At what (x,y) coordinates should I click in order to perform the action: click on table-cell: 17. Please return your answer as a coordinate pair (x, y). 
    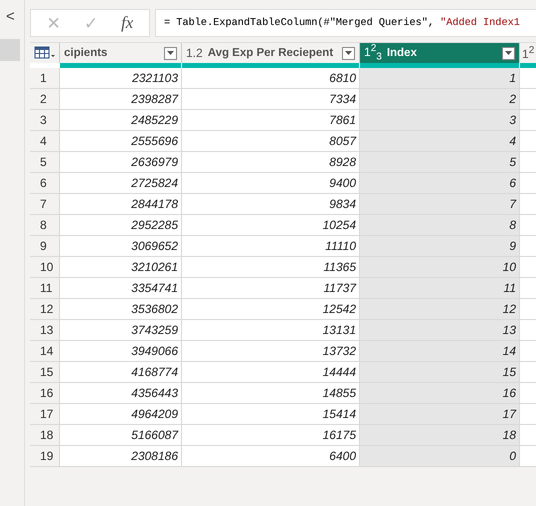
    Looking at the image, I should click on (439, 414).